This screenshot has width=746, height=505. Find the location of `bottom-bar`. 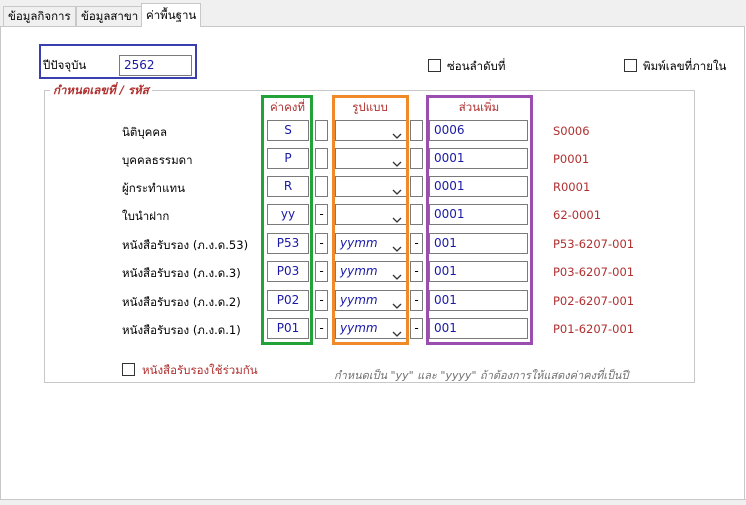

bottom-bar is located at coordinates (373, 502).